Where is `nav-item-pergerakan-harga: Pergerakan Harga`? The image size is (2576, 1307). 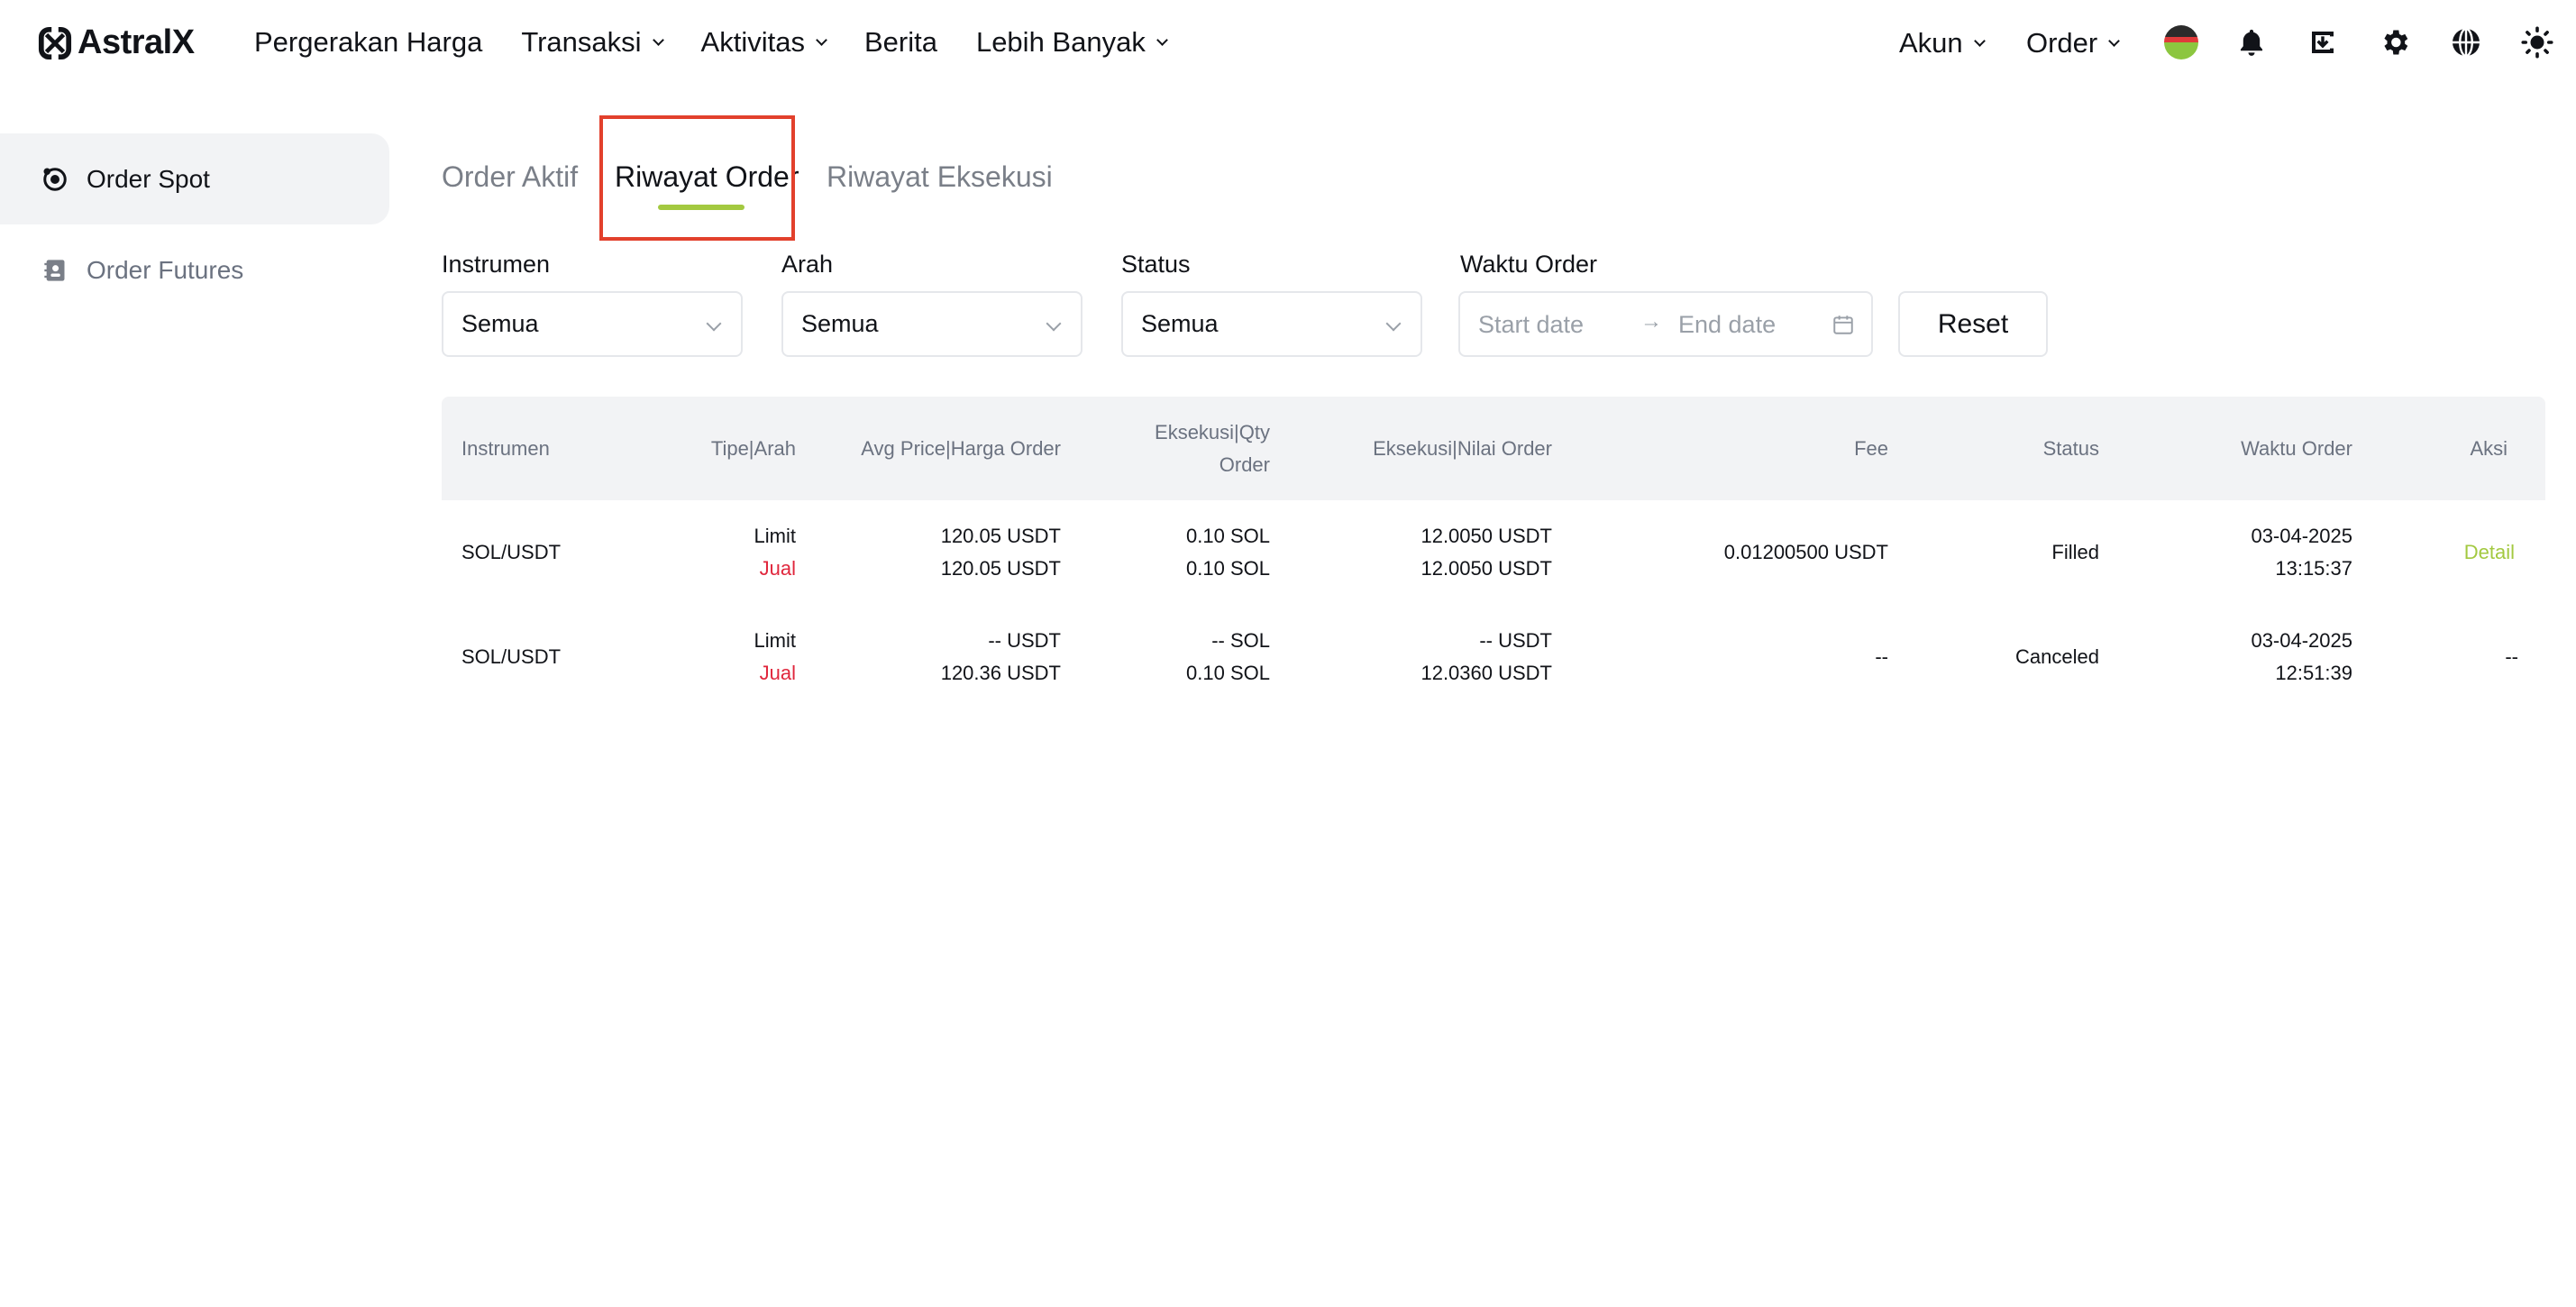 nav-item-pergerakan-harga: Pergerakan Harga is located at coordinates (368, 43).